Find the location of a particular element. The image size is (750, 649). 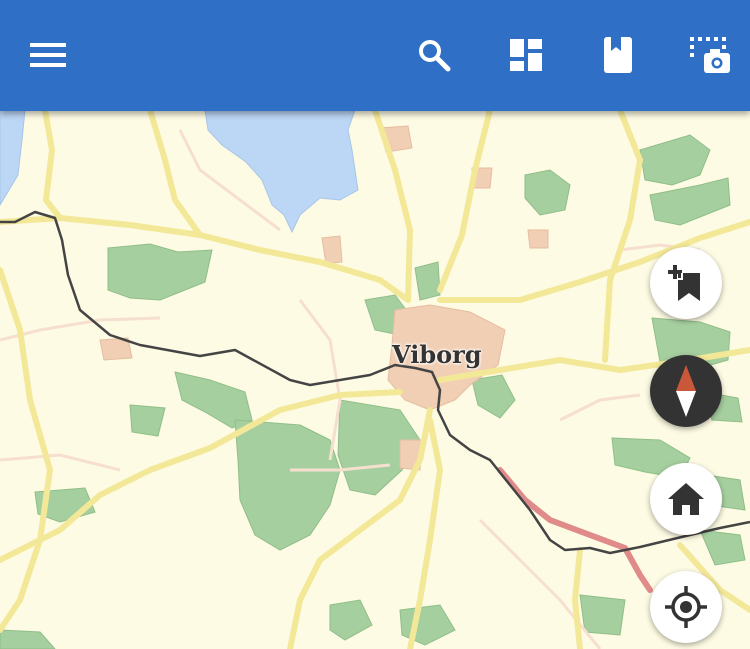

add-bookmark-button is located at coordinates (686, 283).